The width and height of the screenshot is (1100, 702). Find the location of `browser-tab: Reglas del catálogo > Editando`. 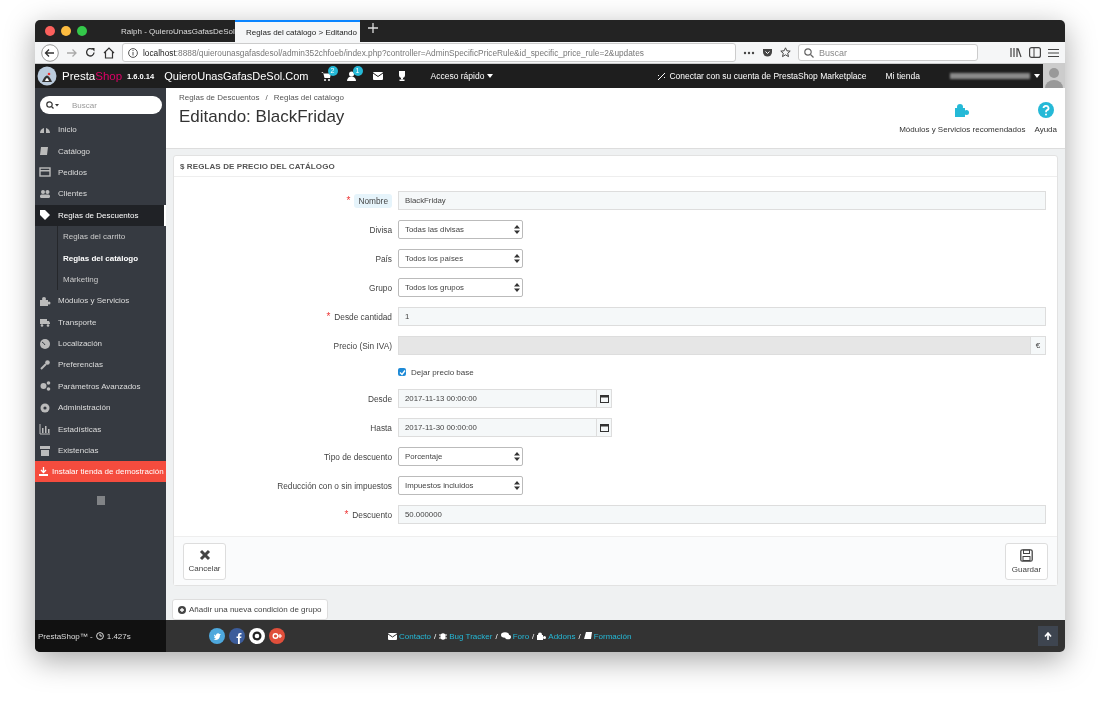

browser-tab: Reglas del catálogo > Editando is located at coordinates (297, 31).